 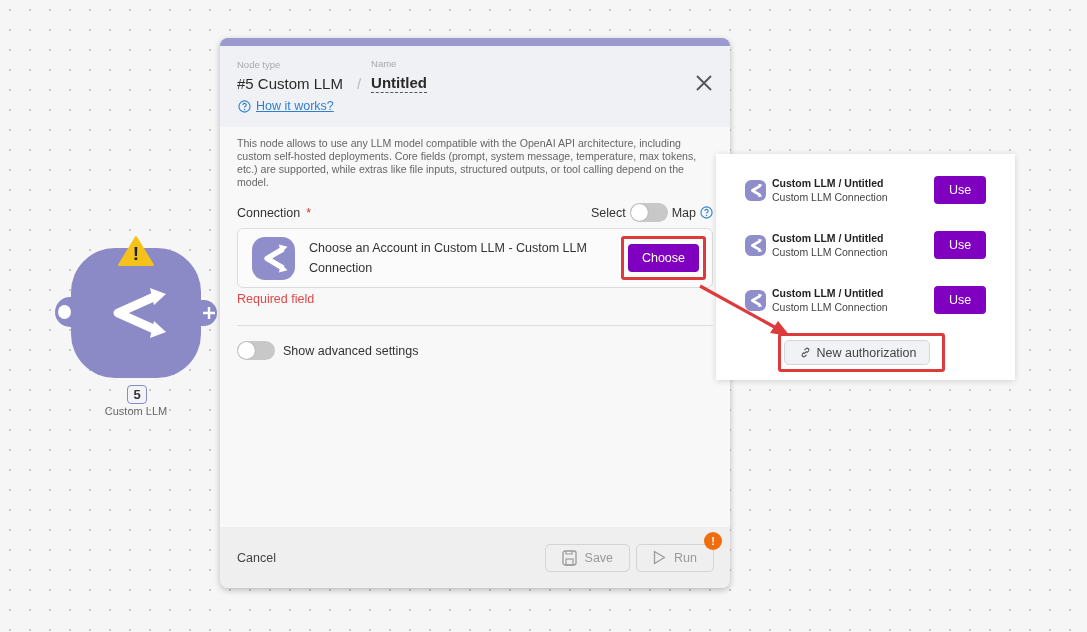 I want to click on module-node, so click(x=136, y=313).